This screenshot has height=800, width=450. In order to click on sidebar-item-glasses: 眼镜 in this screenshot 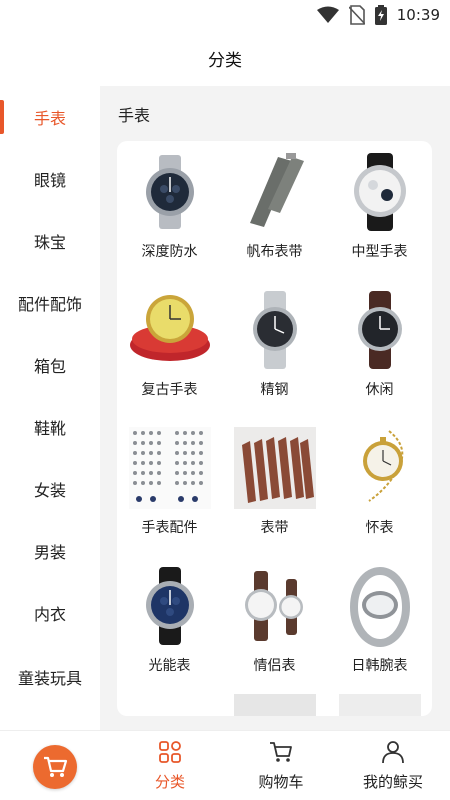, I will do `click(50, 179)`.